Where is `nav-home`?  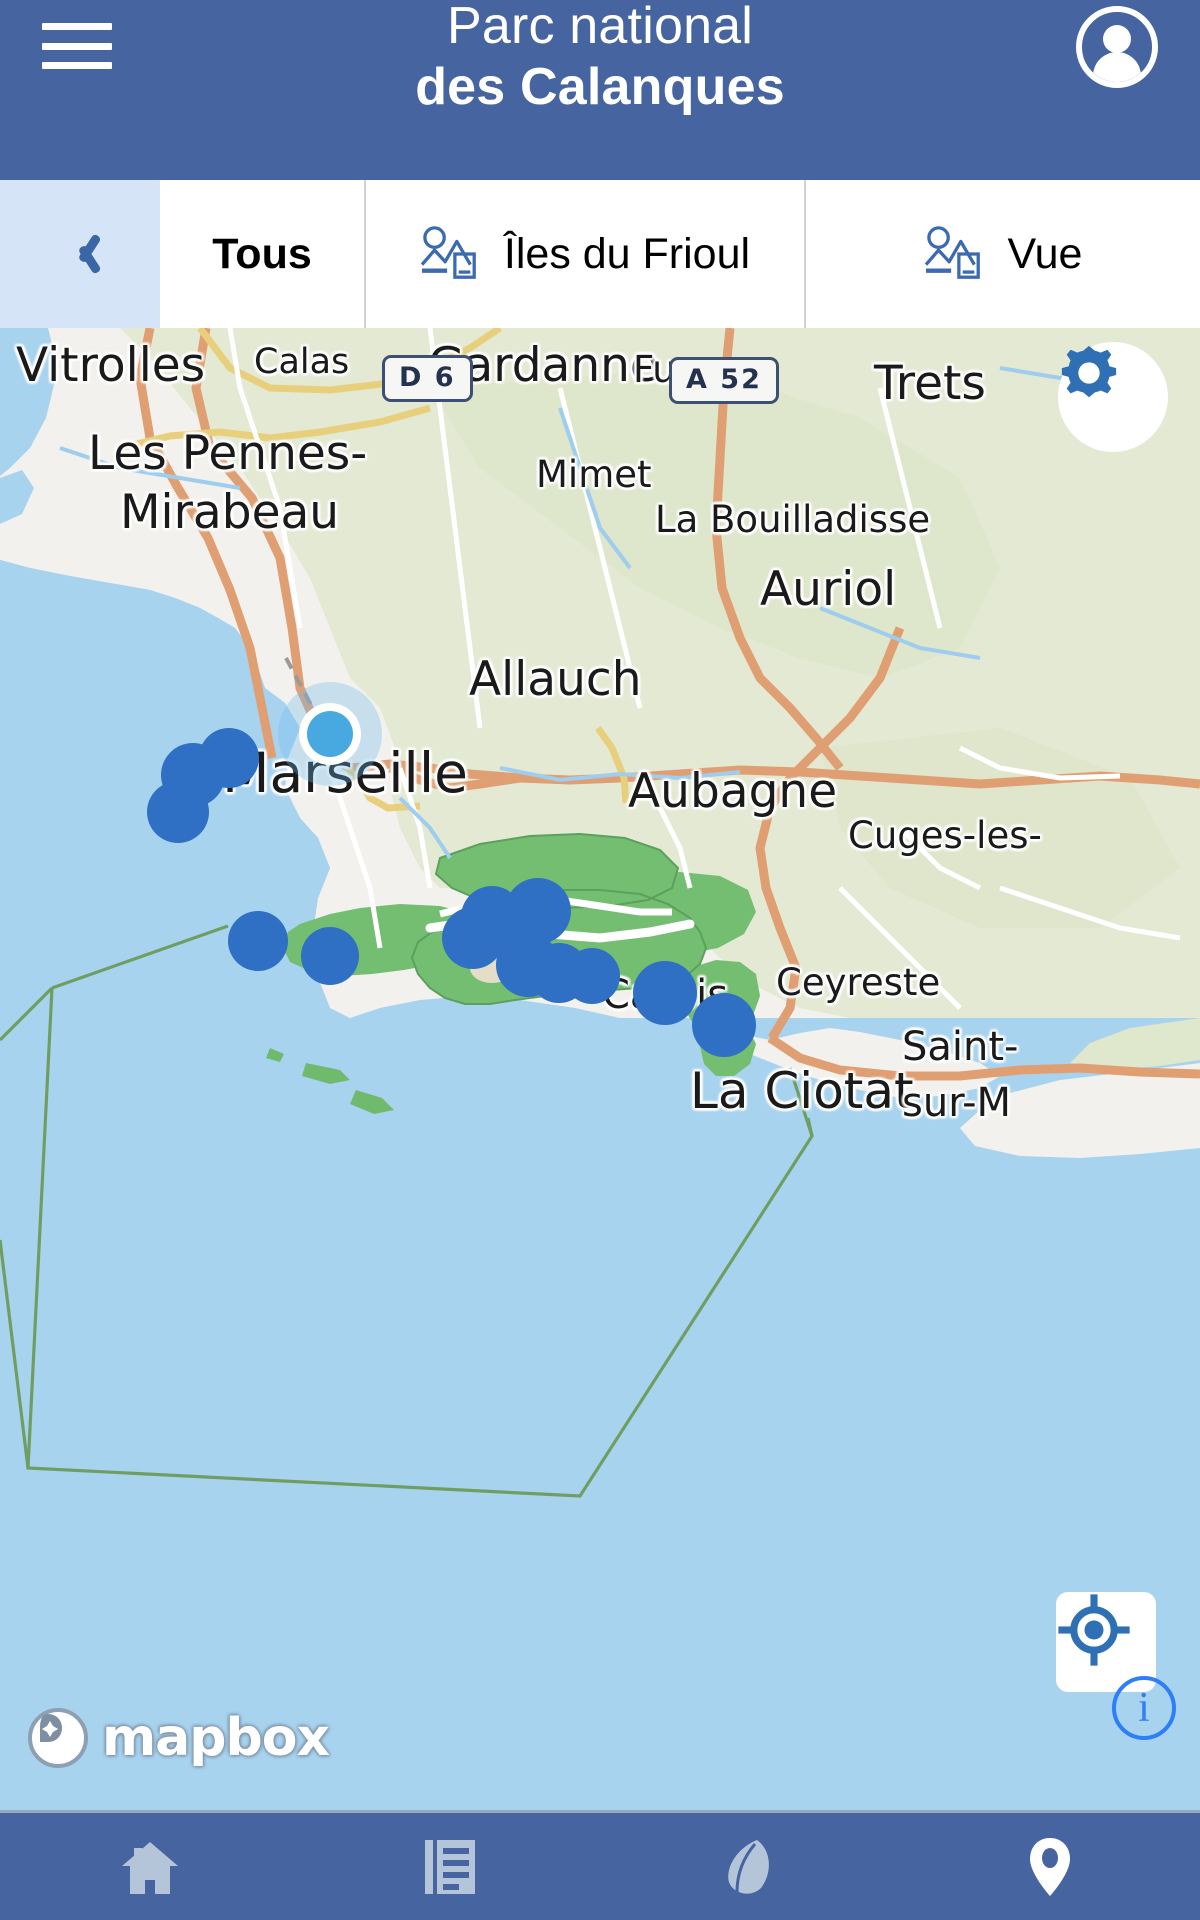
nav-home is located at coordinates (150, 1866).